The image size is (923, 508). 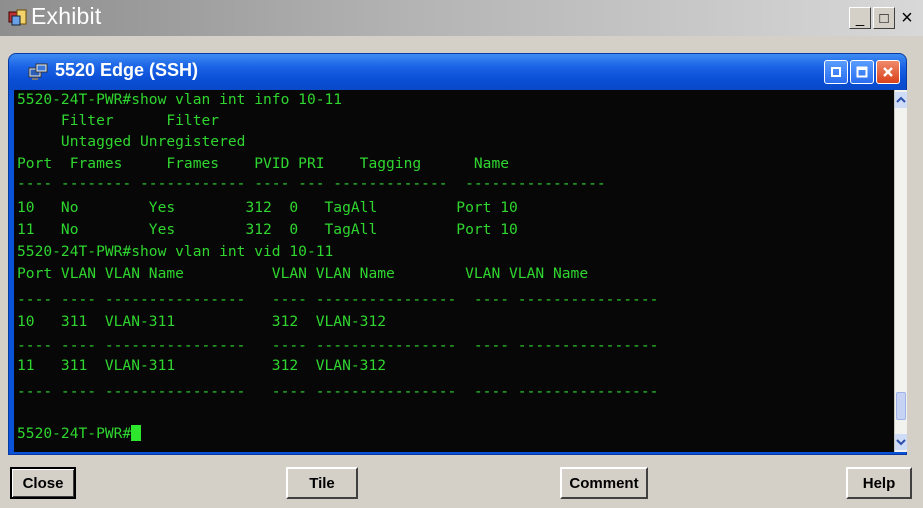 I want to click on terminal-prompt-line: 5520-24T-PWR#, so click(x=79, y=434).